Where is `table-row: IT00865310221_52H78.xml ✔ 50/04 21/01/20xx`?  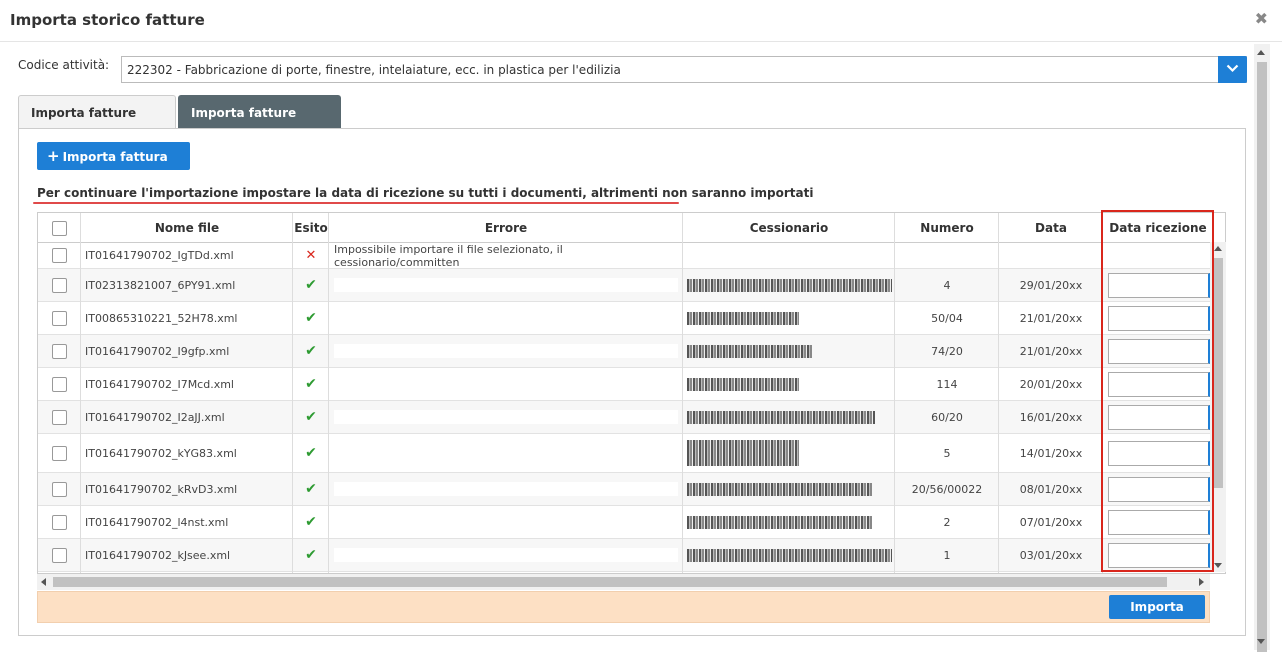
table-row: IT00865310221_52H78.xml ✔ 50/04 21/01/20xx is located at coordinates (631, 318).